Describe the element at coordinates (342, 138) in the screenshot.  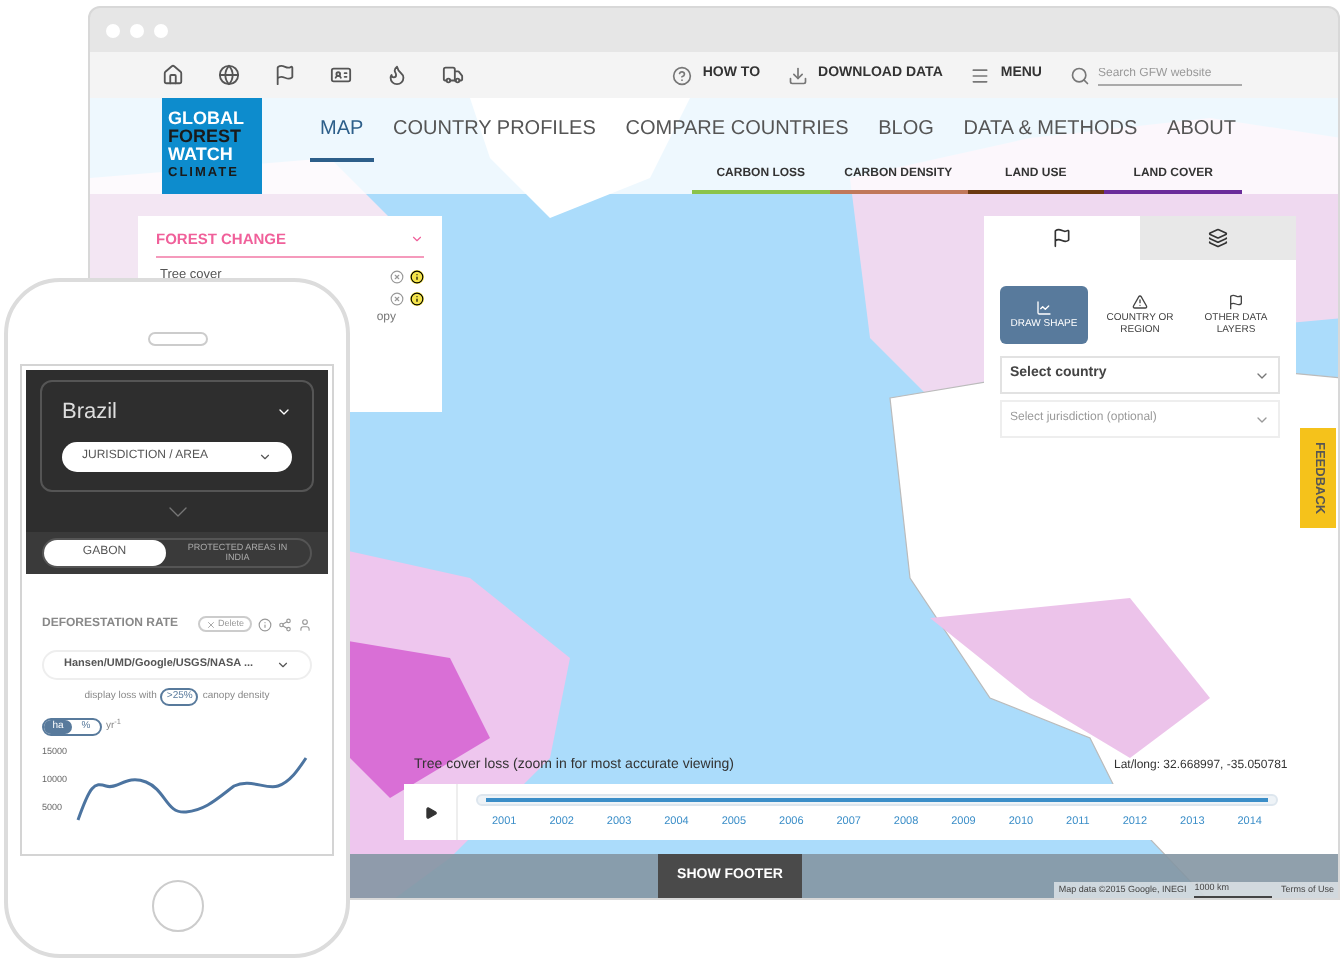
I see `nav-tab: MAP` at that location.